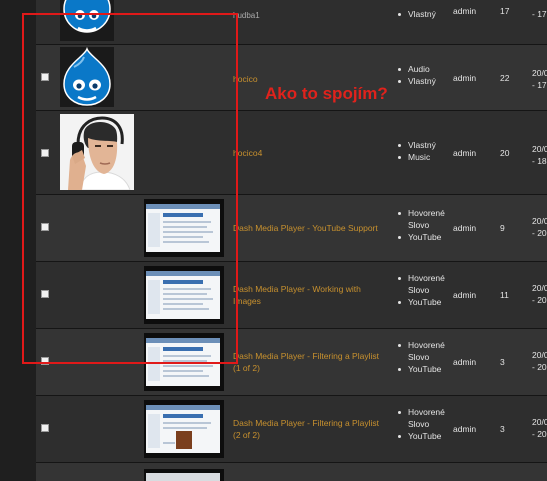  Describe the element at coordinates (505, 11) in the screenshot. I see `row-count: 17` at that location.